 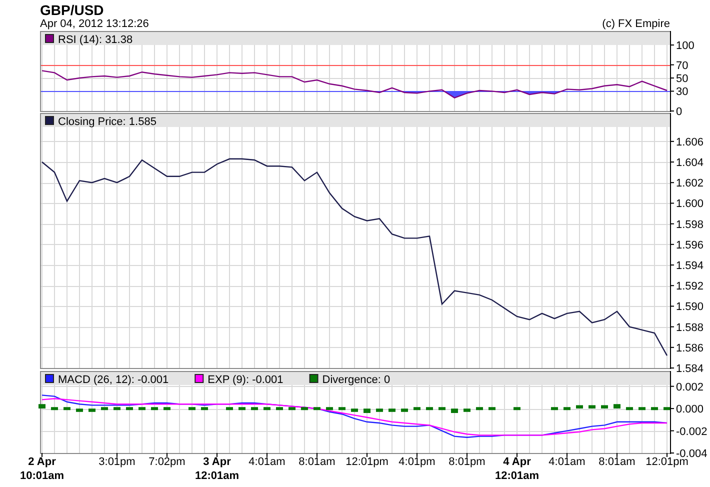 I want to click on y-axis-label: 1.588, so click(x=690, y=328).